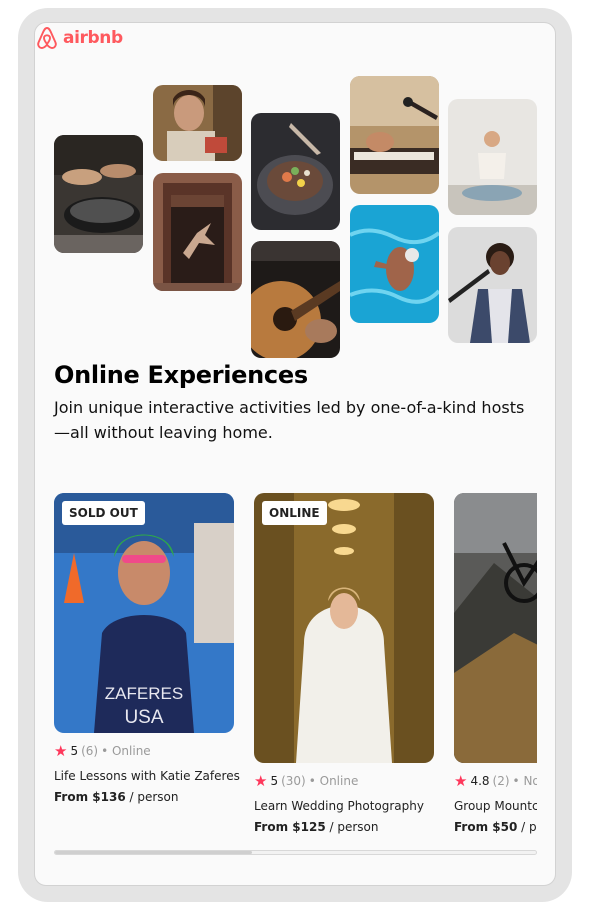 The width and height of the screenshot is (590, 918). I want to click on price-row: From $125 / person, so click(344, 827).